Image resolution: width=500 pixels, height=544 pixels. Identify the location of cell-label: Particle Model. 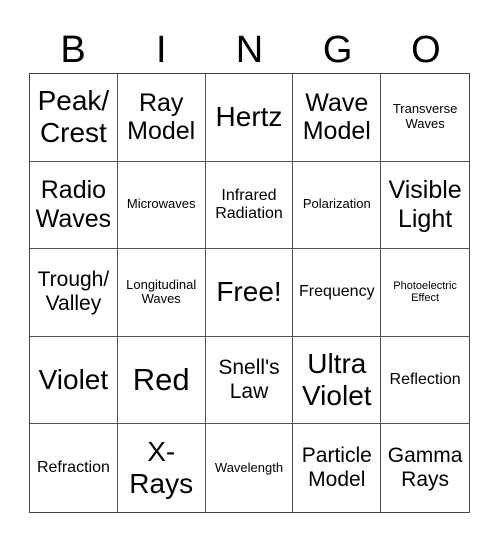
(336, 468).